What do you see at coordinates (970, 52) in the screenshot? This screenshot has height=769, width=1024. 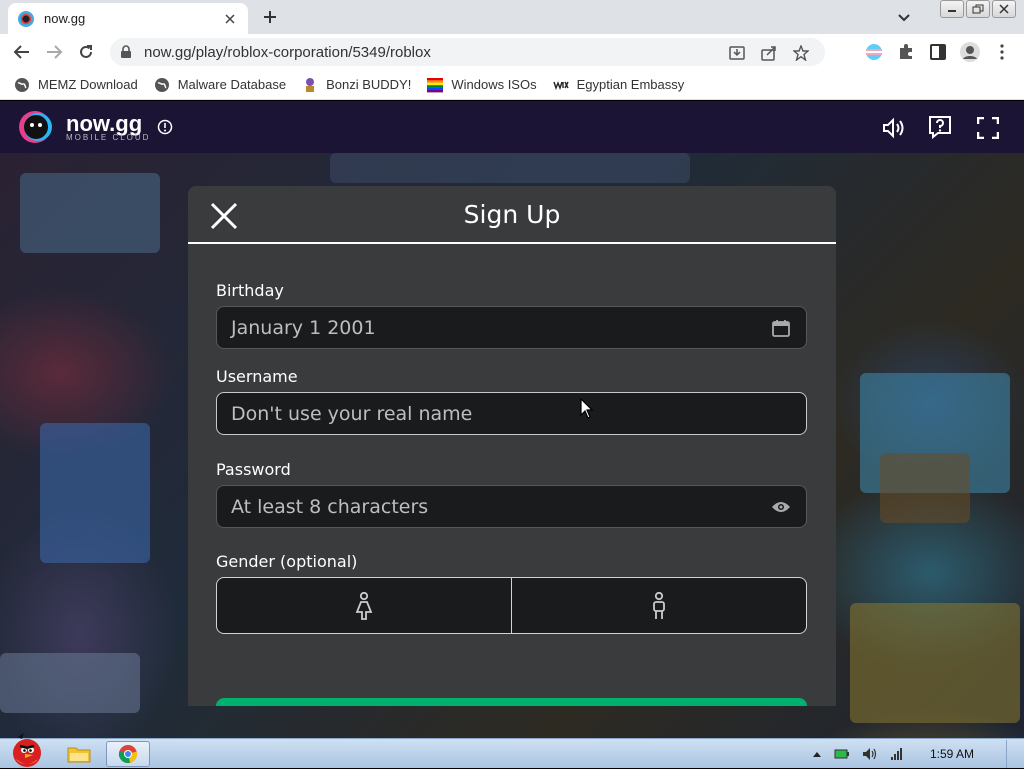 I see `profile-avatar-icon` at bounding box center [970, 52].